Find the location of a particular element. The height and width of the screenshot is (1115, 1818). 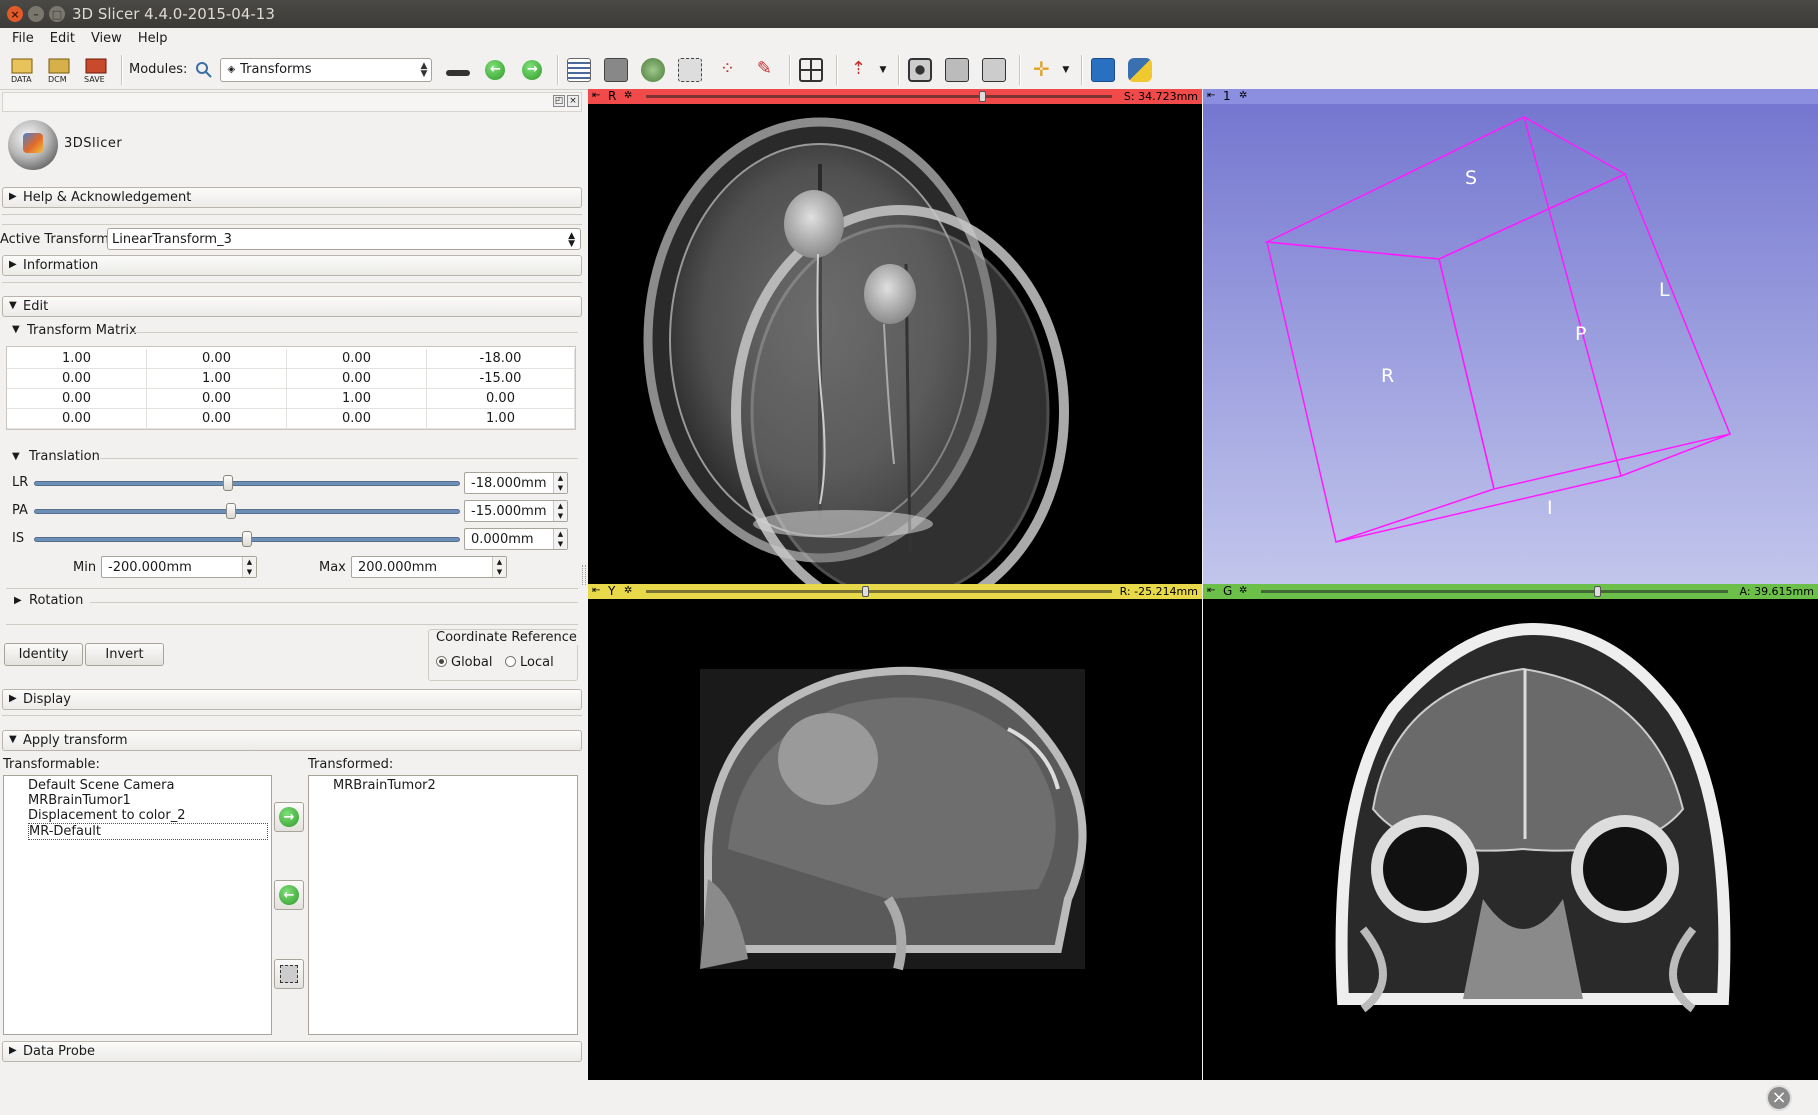

window-minimize-button: – is located at coordinates (36, 14).